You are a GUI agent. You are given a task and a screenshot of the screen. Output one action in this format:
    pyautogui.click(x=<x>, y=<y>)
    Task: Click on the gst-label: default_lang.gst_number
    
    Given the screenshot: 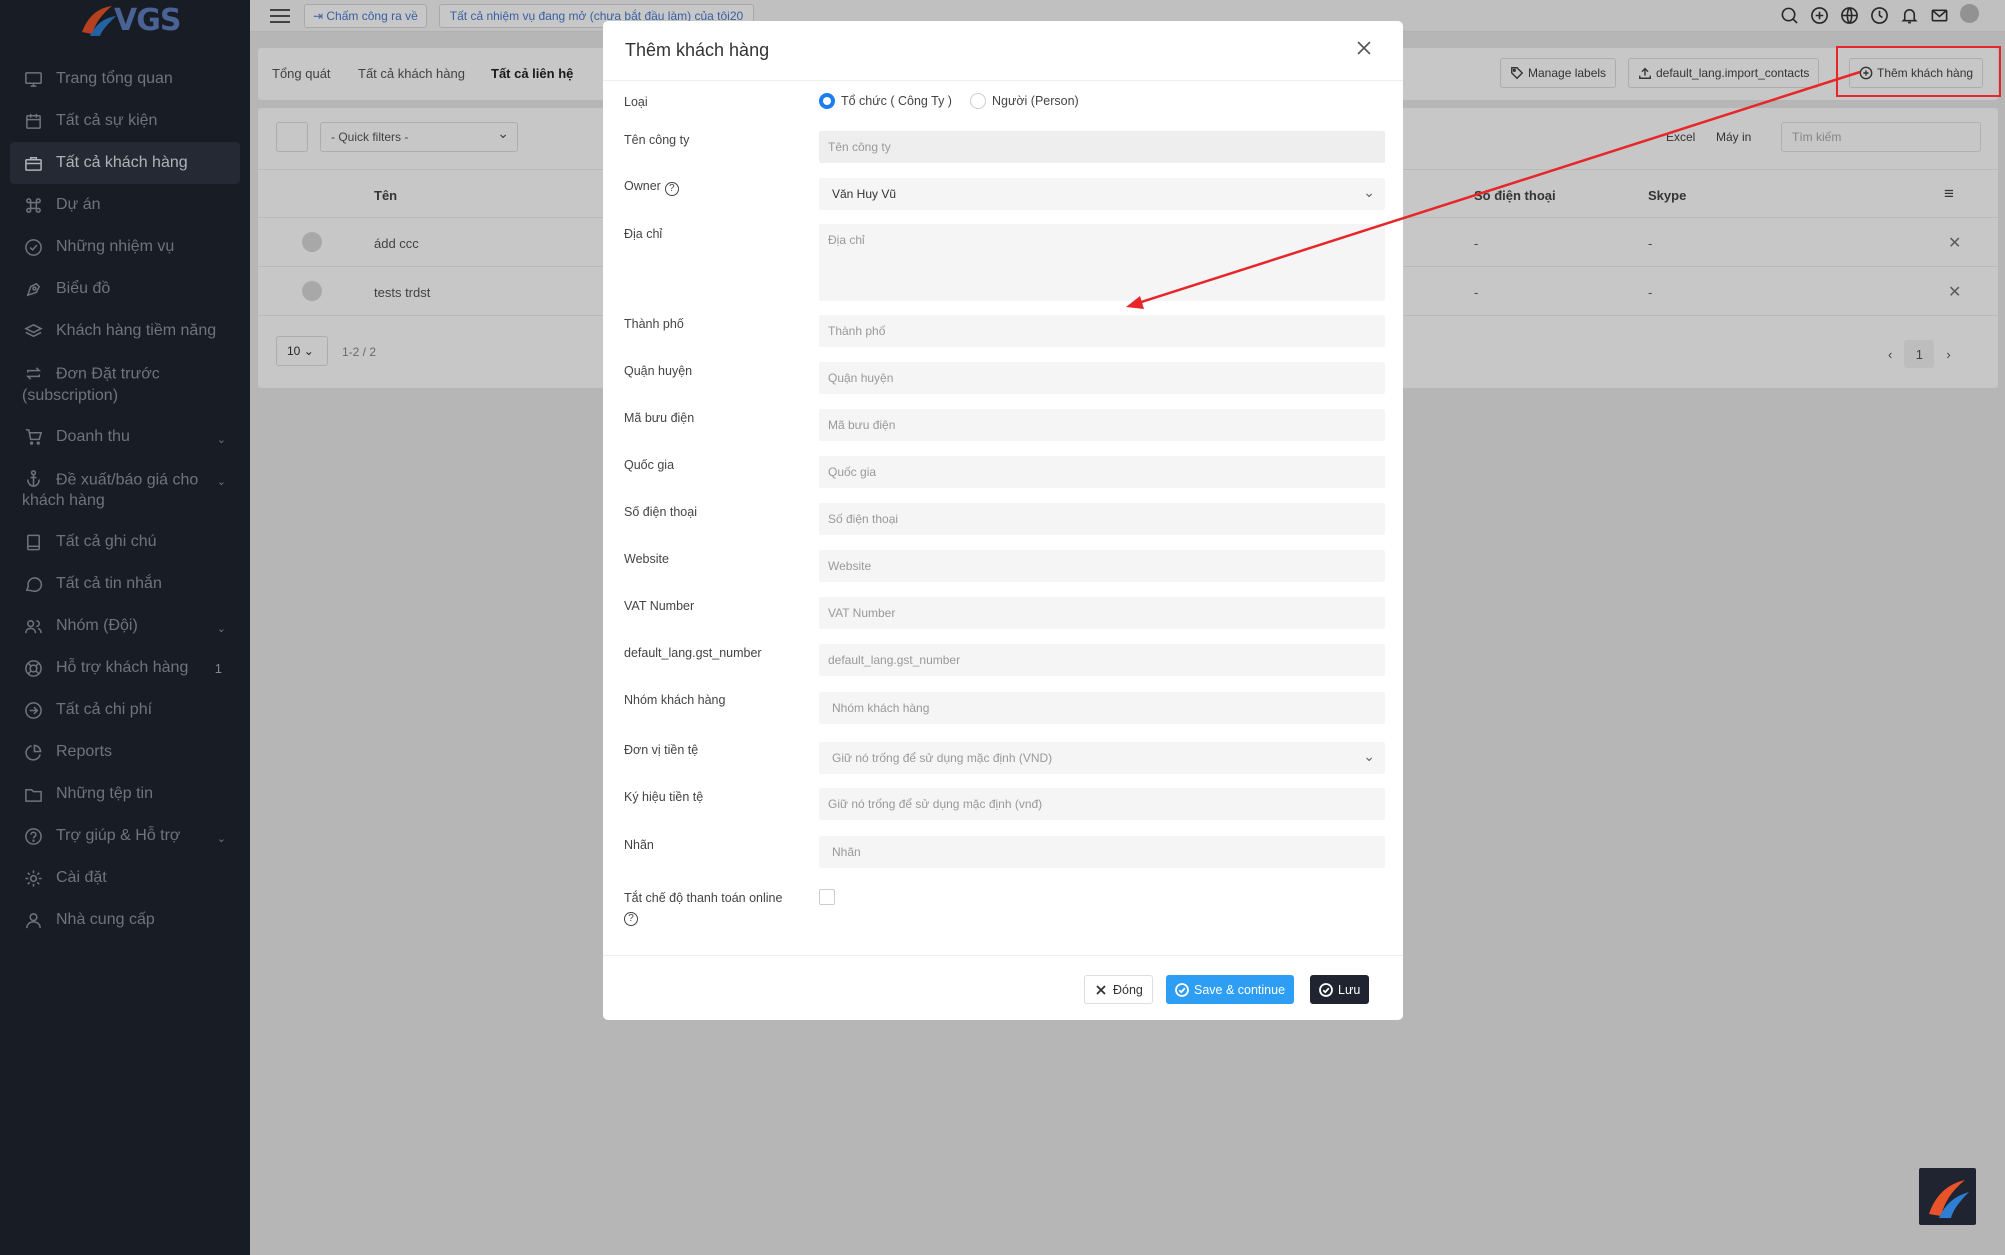 What is the action you would take?
    pyautogui.click(x=693, y=653)
    